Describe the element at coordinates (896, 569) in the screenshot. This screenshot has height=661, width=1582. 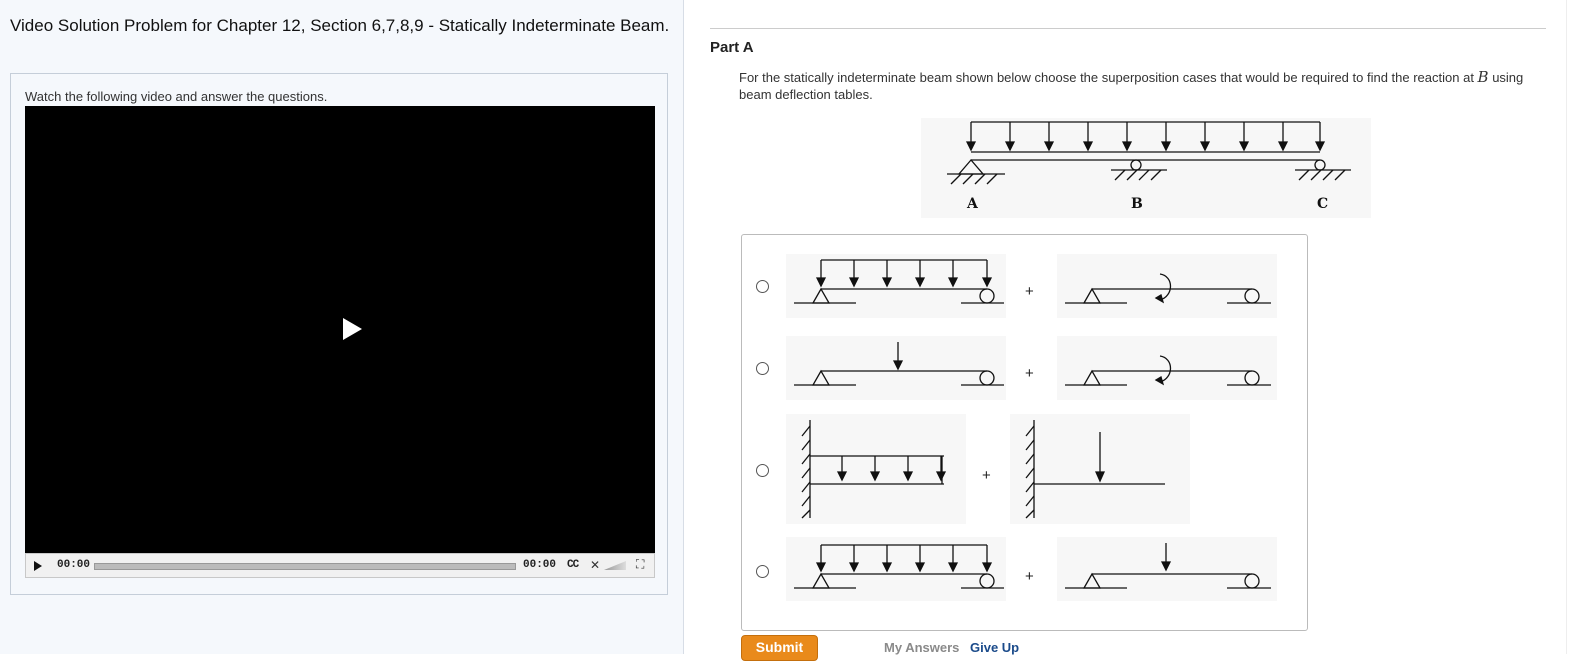
I see `option-4-left-diagram` at that location.